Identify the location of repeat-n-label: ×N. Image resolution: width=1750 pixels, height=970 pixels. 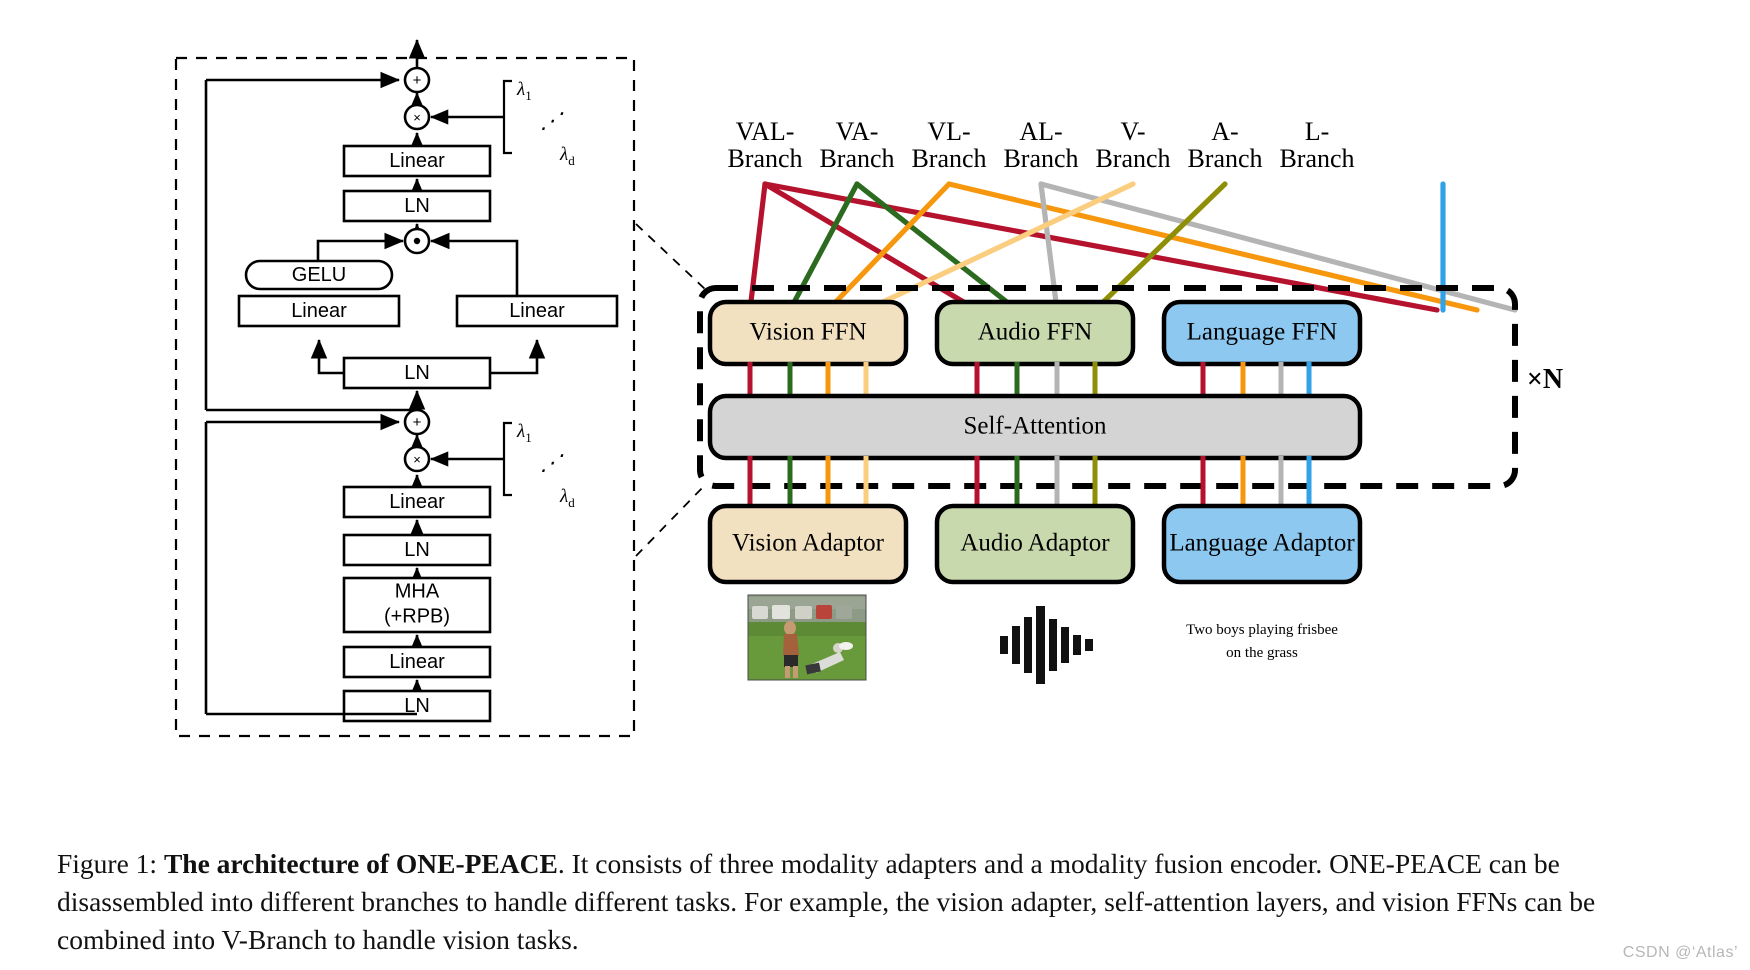
(1545, 379).